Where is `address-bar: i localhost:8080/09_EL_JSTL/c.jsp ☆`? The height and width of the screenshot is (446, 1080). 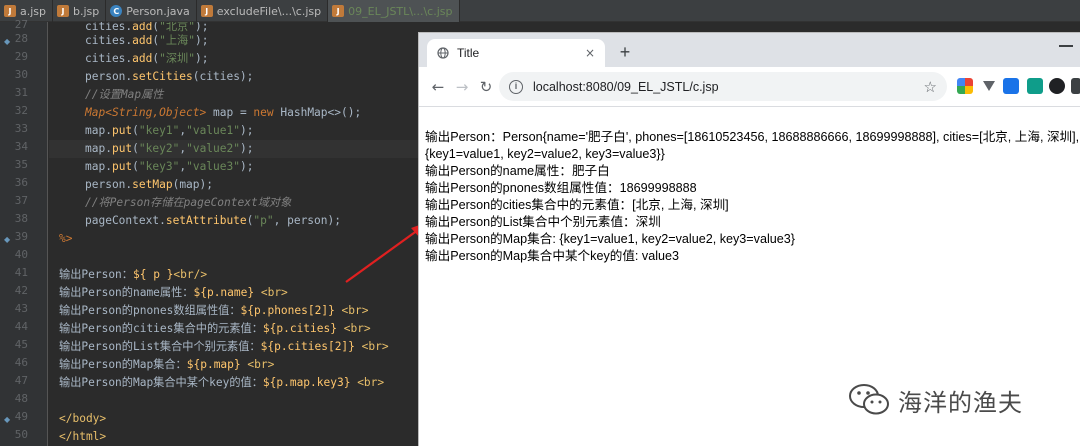
address-bar: i localhost:8080/09_EL_JSTL/c.jsp ☆ is located at coordinates (723, 86).